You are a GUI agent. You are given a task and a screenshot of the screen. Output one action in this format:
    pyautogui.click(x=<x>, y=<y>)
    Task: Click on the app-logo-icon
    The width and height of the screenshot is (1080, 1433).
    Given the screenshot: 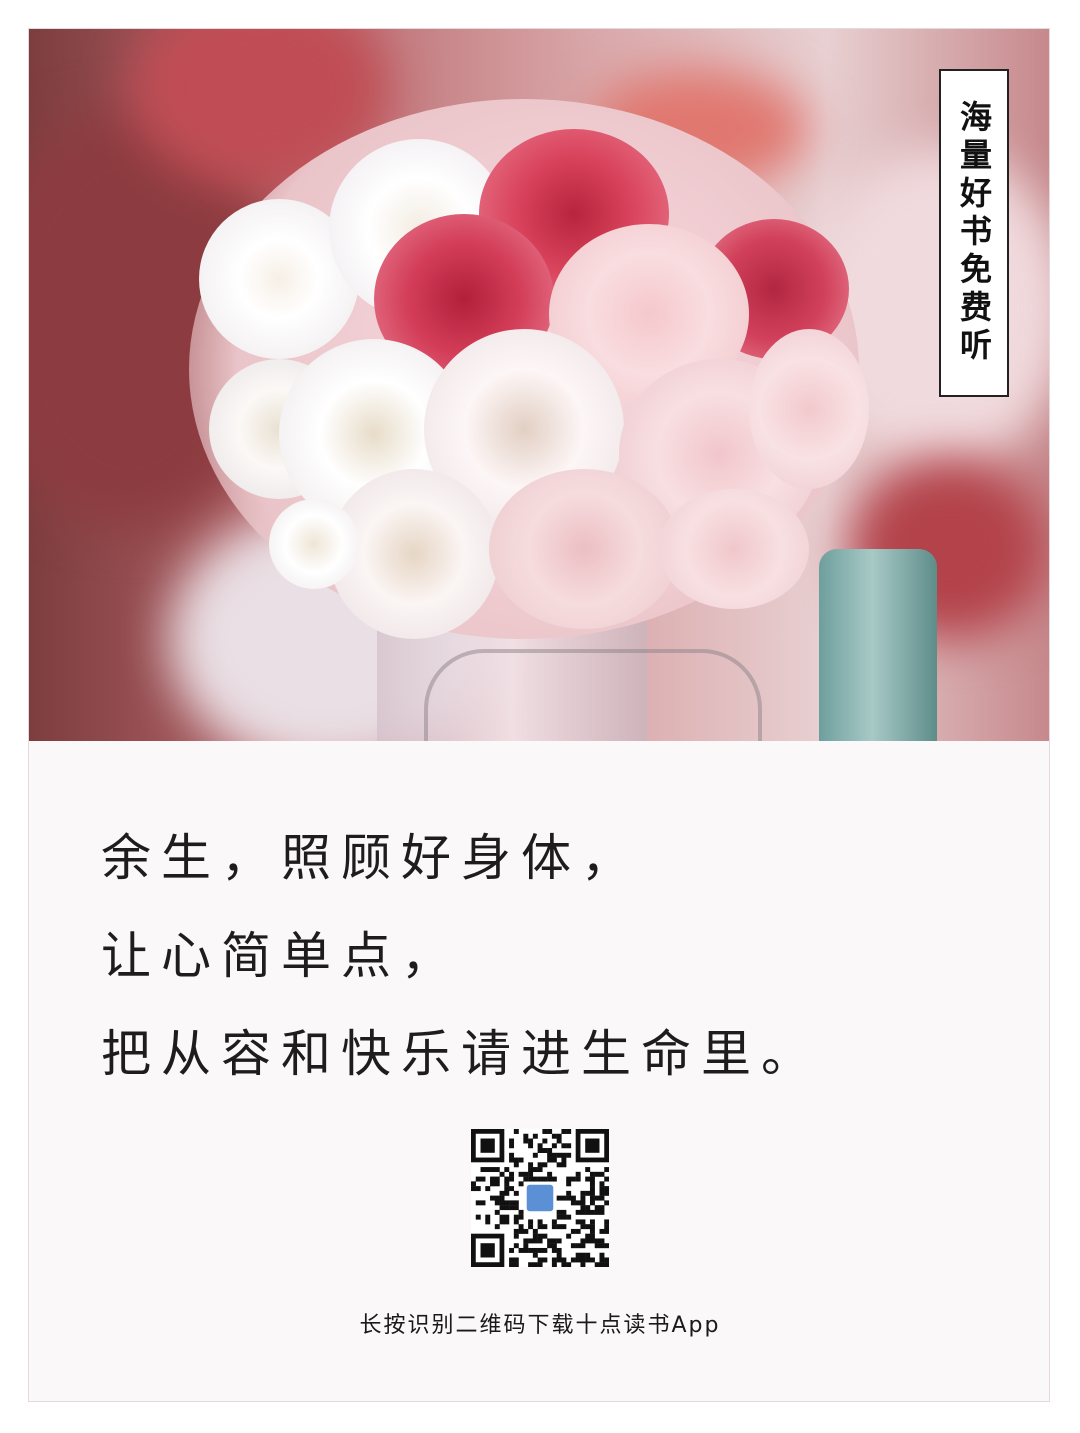 What is the action you would take?
    pyautogui.click(x=540, y=1198)
    